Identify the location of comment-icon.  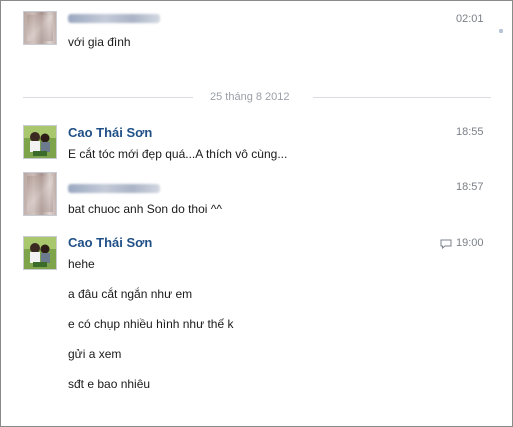
(446, 244).